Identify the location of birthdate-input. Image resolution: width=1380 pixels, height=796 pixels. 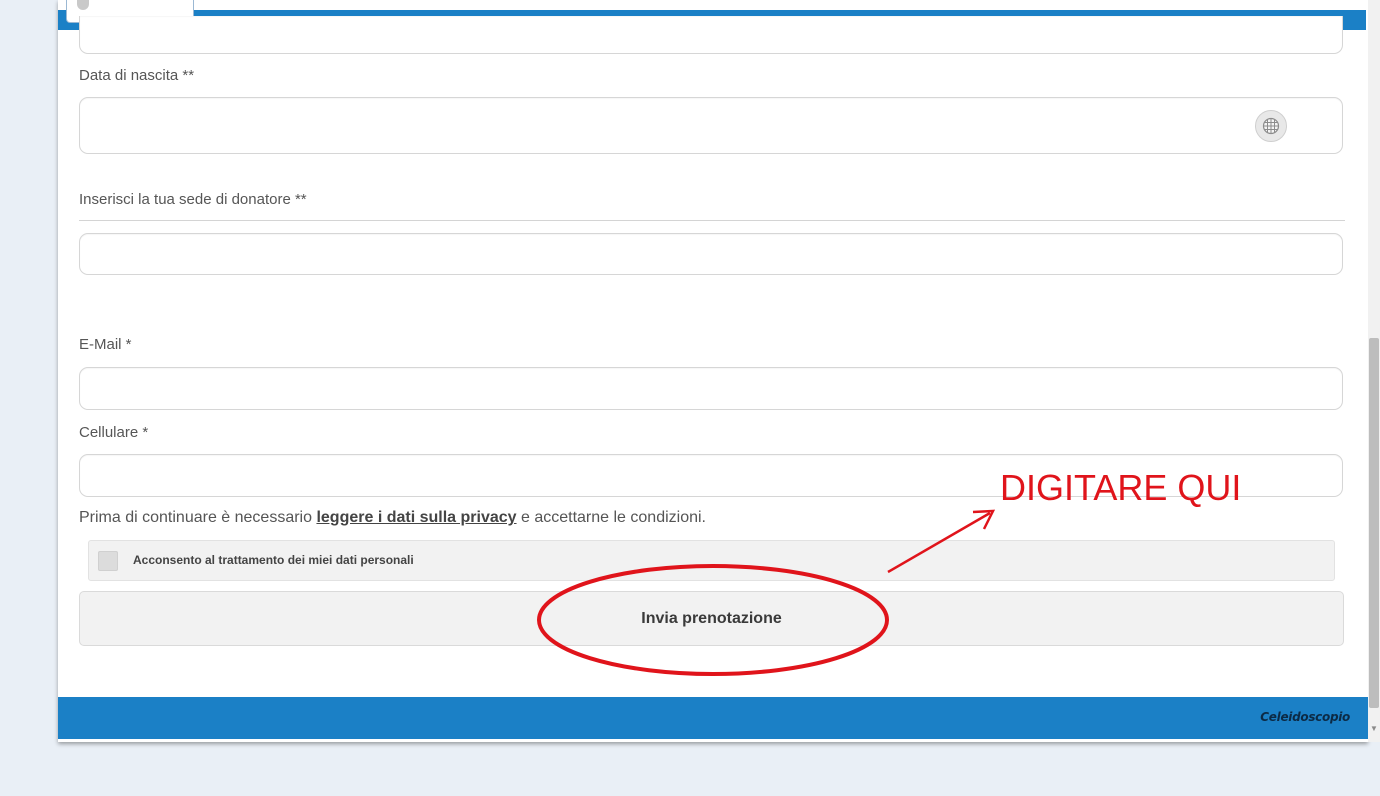
(711, 125).